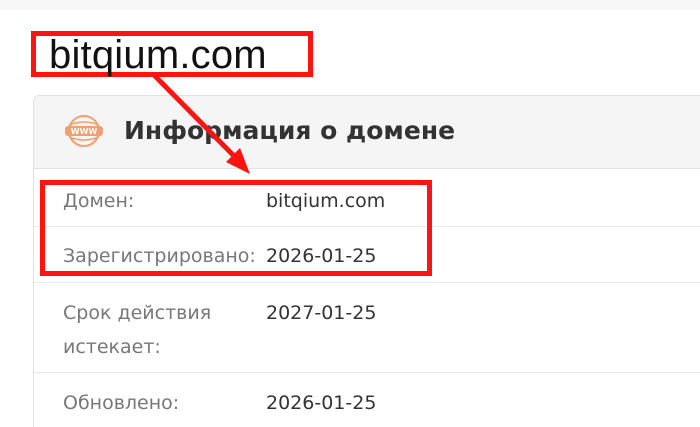 This screenshot has height=427, width=700. Describe the element at coordinates (112, 347) in the screenshot. I see `row-label-expires-line2: истекает:` at that location.